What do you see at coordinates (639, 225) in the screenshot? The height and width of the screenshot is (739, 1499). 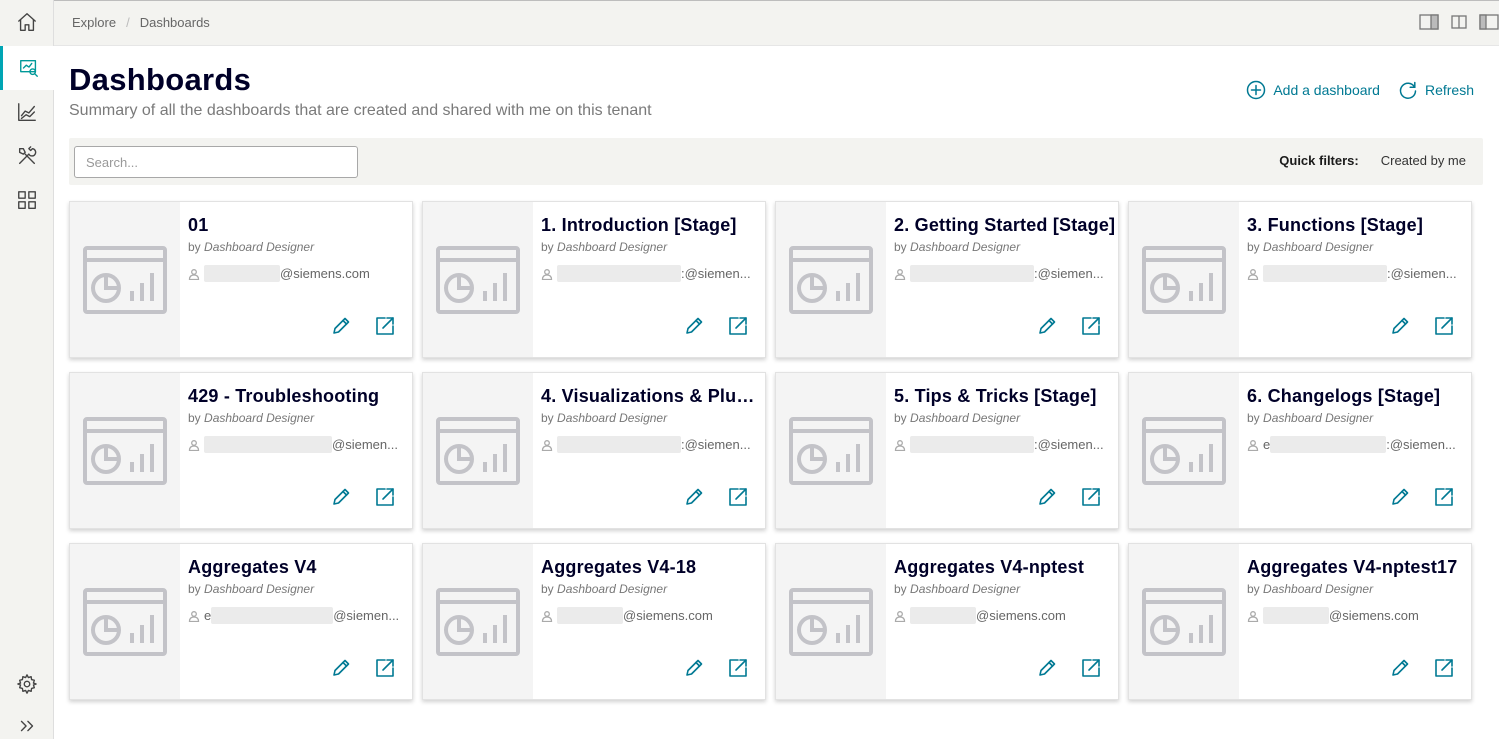 I see `dashboard-title: 1. Introduction [Stage]` at bounding box center [639, 225].